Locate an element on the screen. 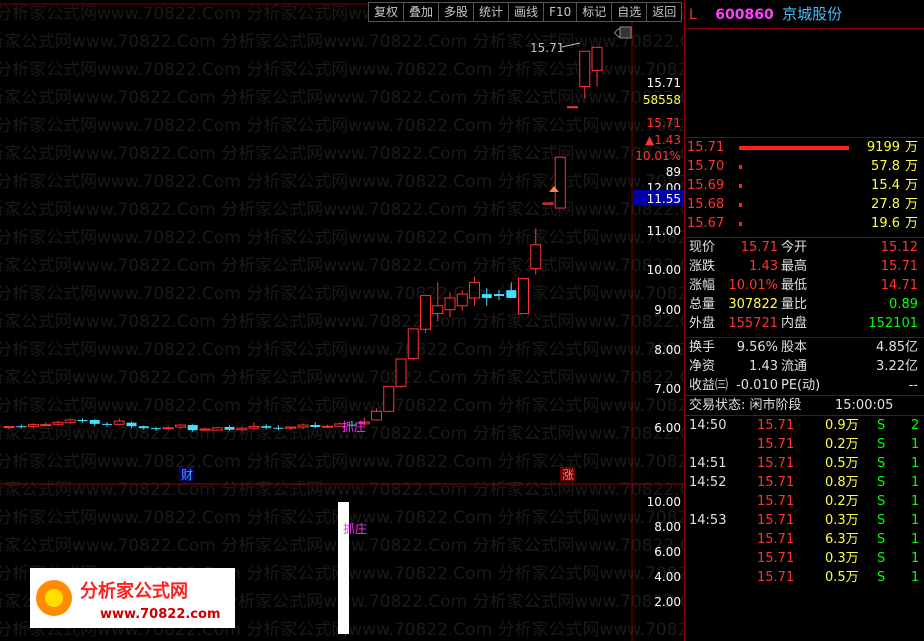 The width and height of the screenshot is (924, 641). site-logo: 分析家公式网 www.70822.com is located at coordinates (132, 598).